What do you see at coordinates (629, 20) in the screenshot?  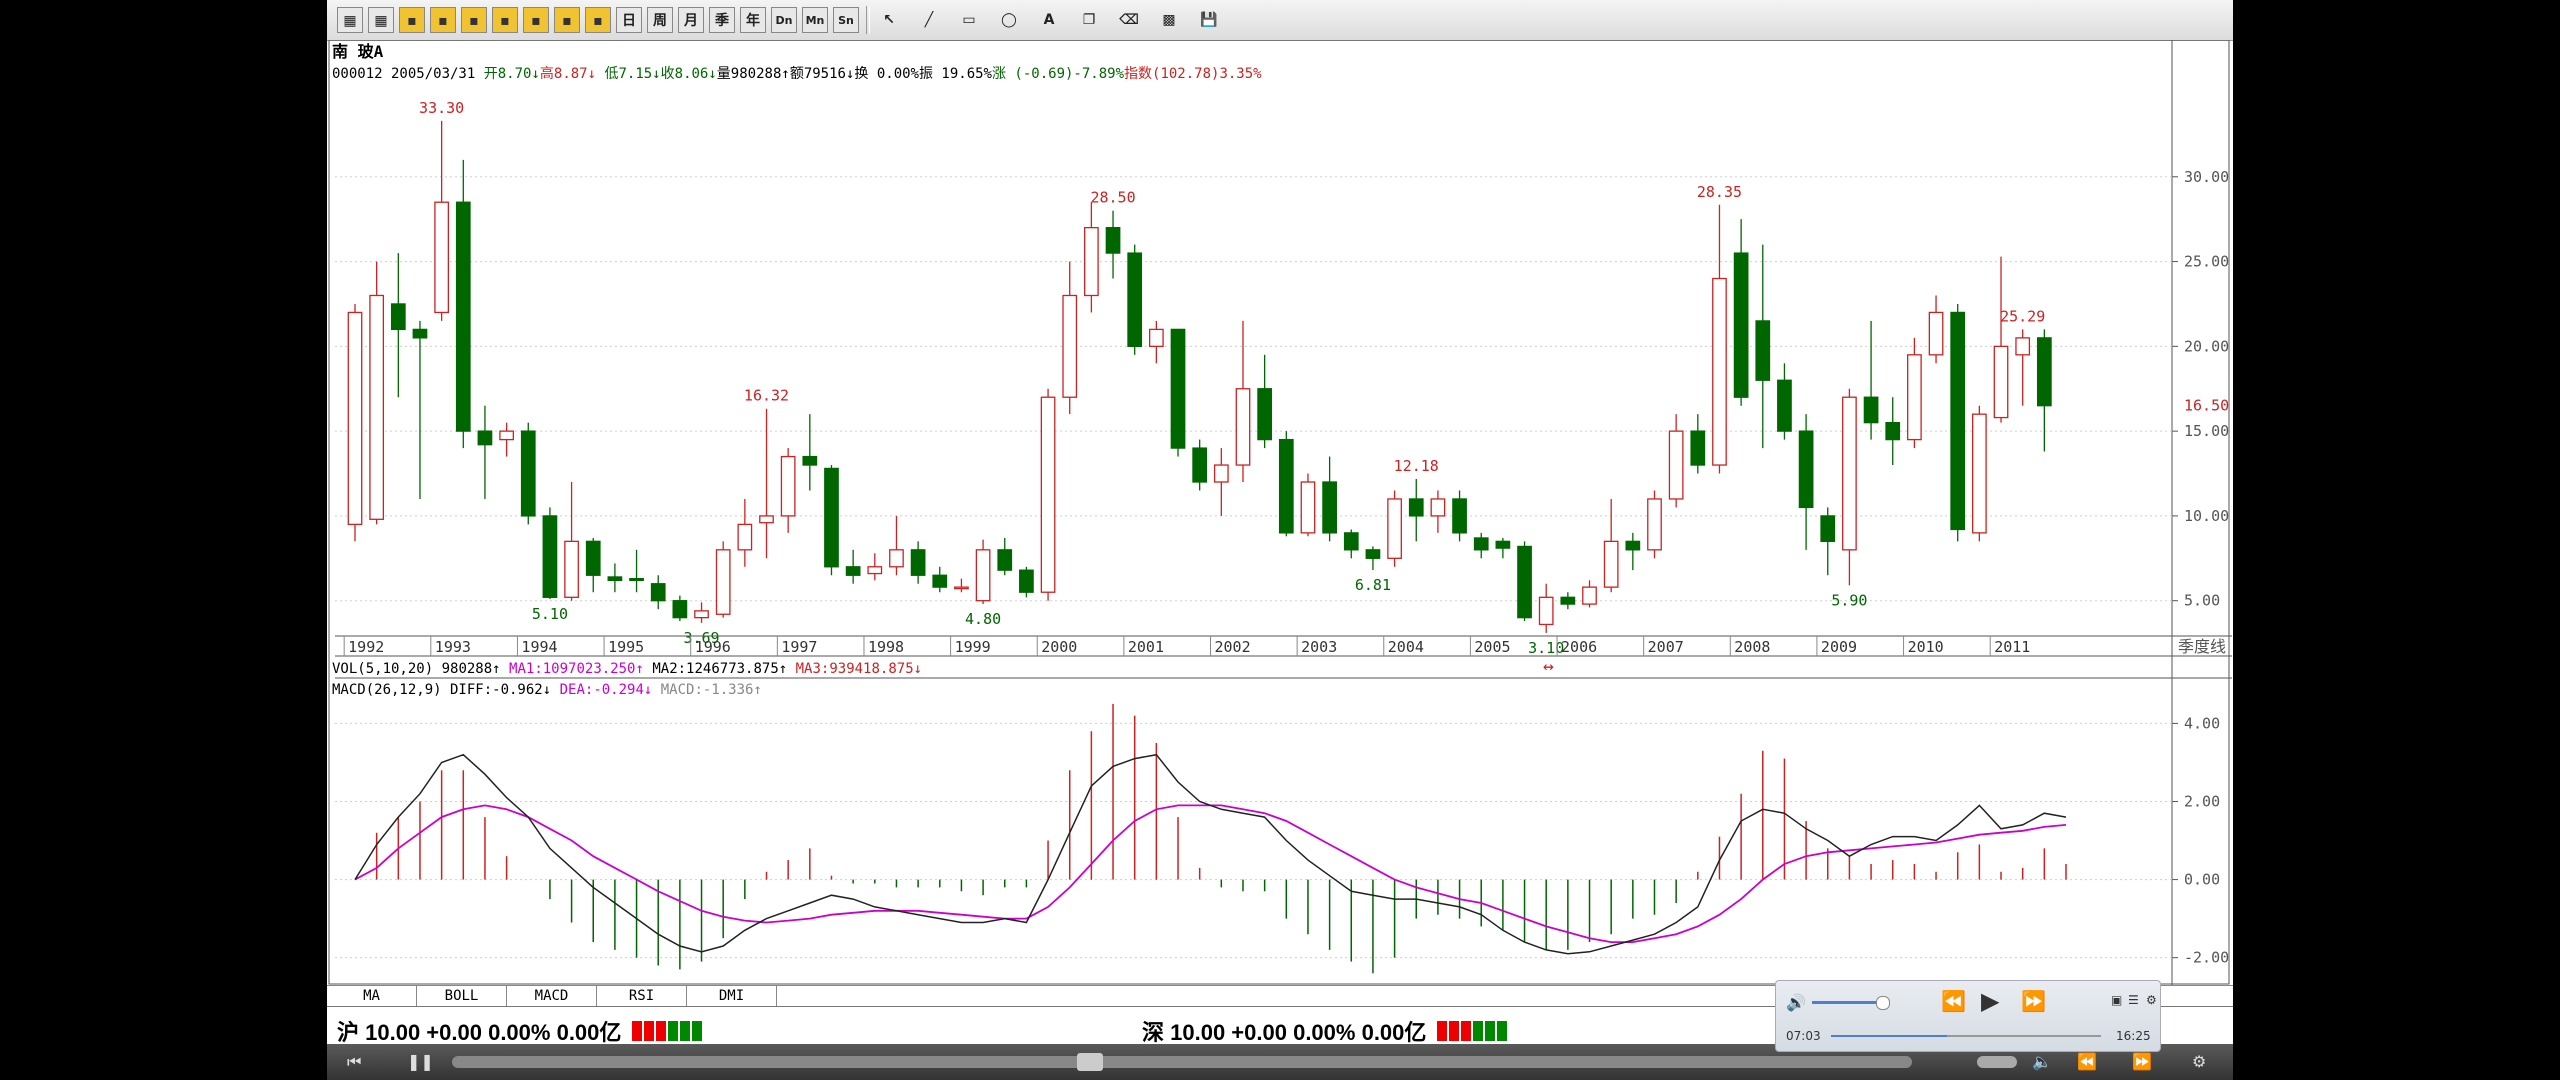 I see `period-button: 日` at bounding box center [629, 20].